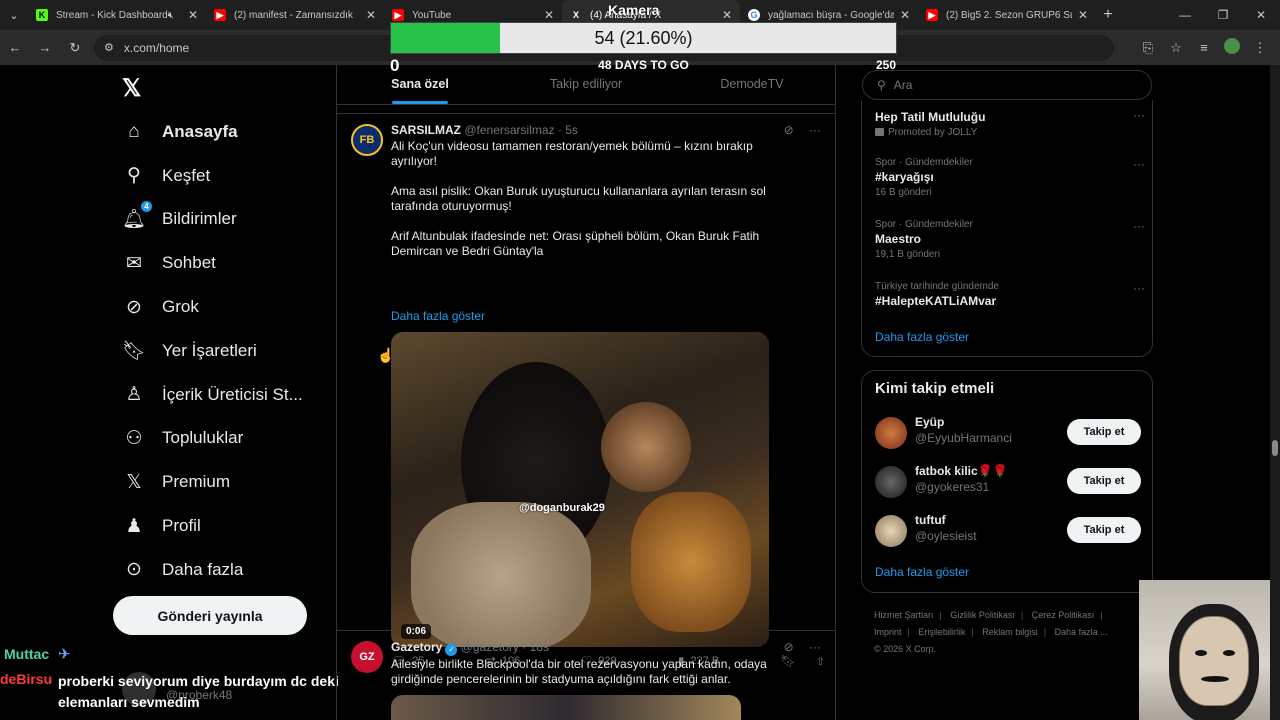 The width and height of the screenshot is (1280, 720). Describe the element at coordinates (367, 657) in the screenshot. I see `avatar: GZ` at that location.